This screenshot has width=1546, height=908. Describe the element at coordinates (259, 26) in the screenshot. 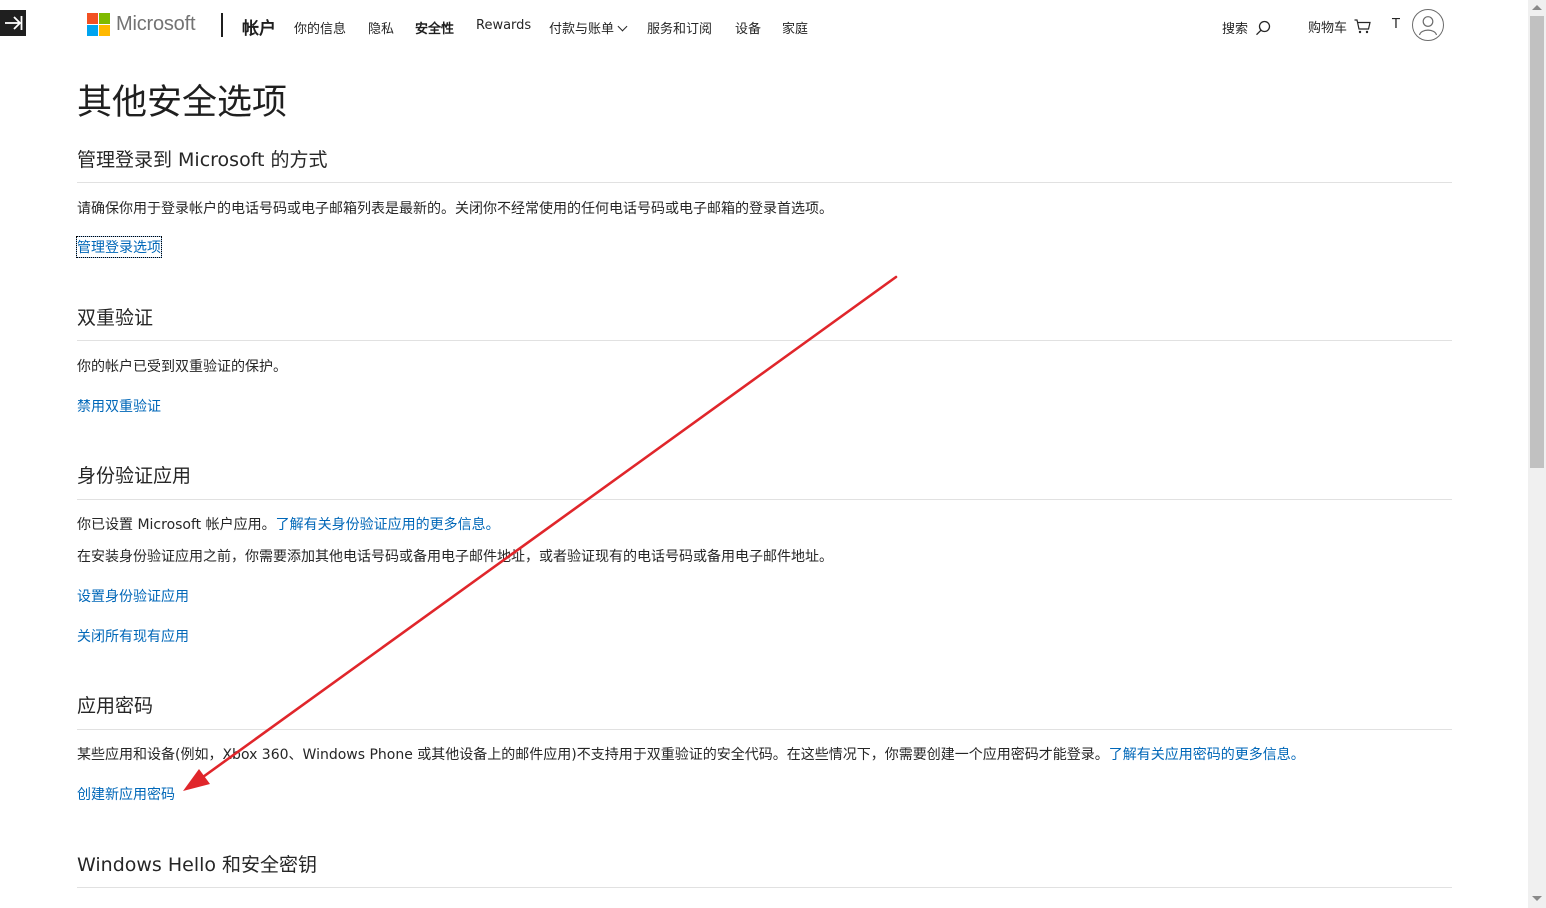

I see `account-brand: 帐户` at that location.